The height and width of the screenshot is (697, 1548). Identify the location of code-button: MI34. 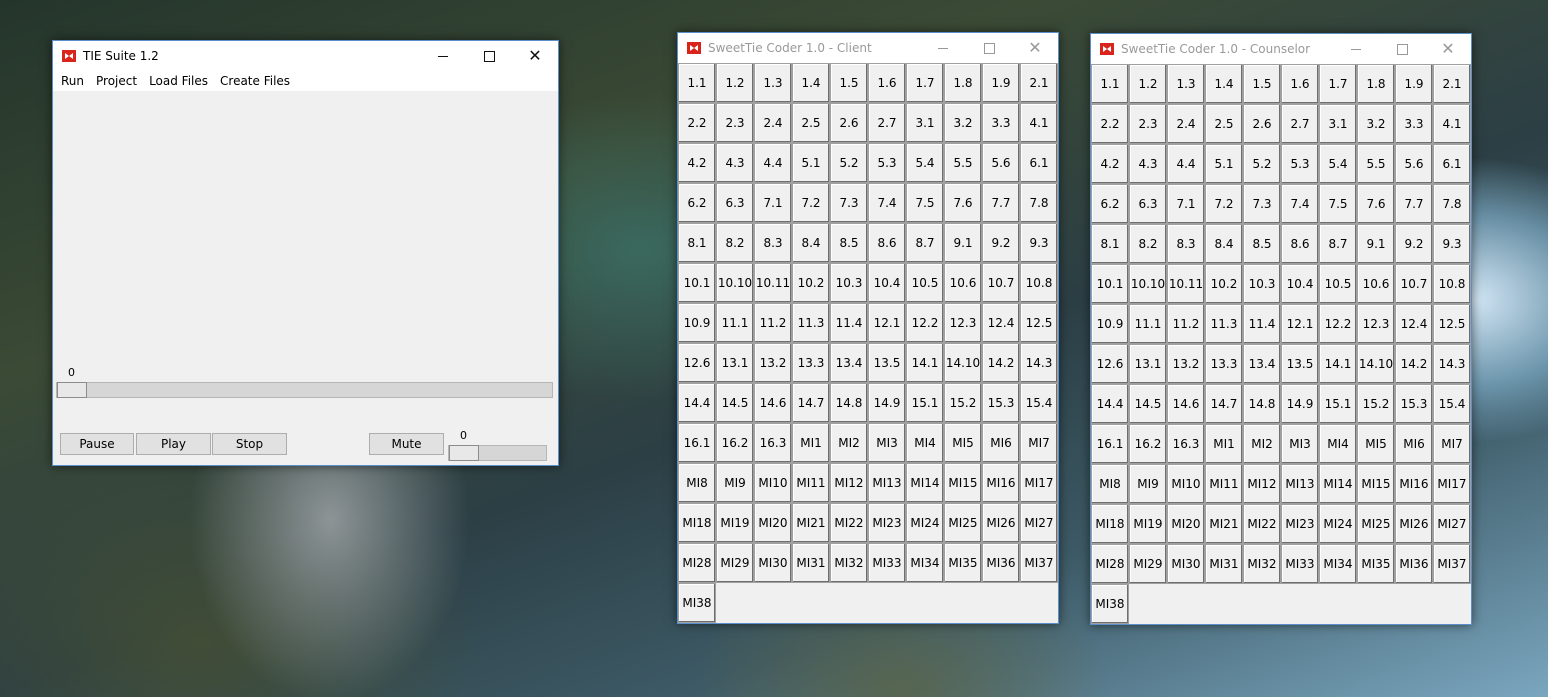
(925, 563).